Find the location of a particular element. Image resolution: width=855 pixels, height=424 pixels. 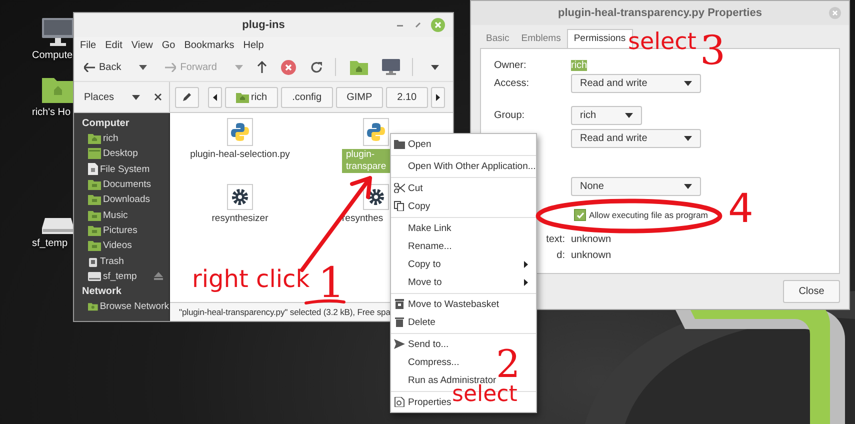

sidebar-item: Downloads is located at coordinates (121, 200).